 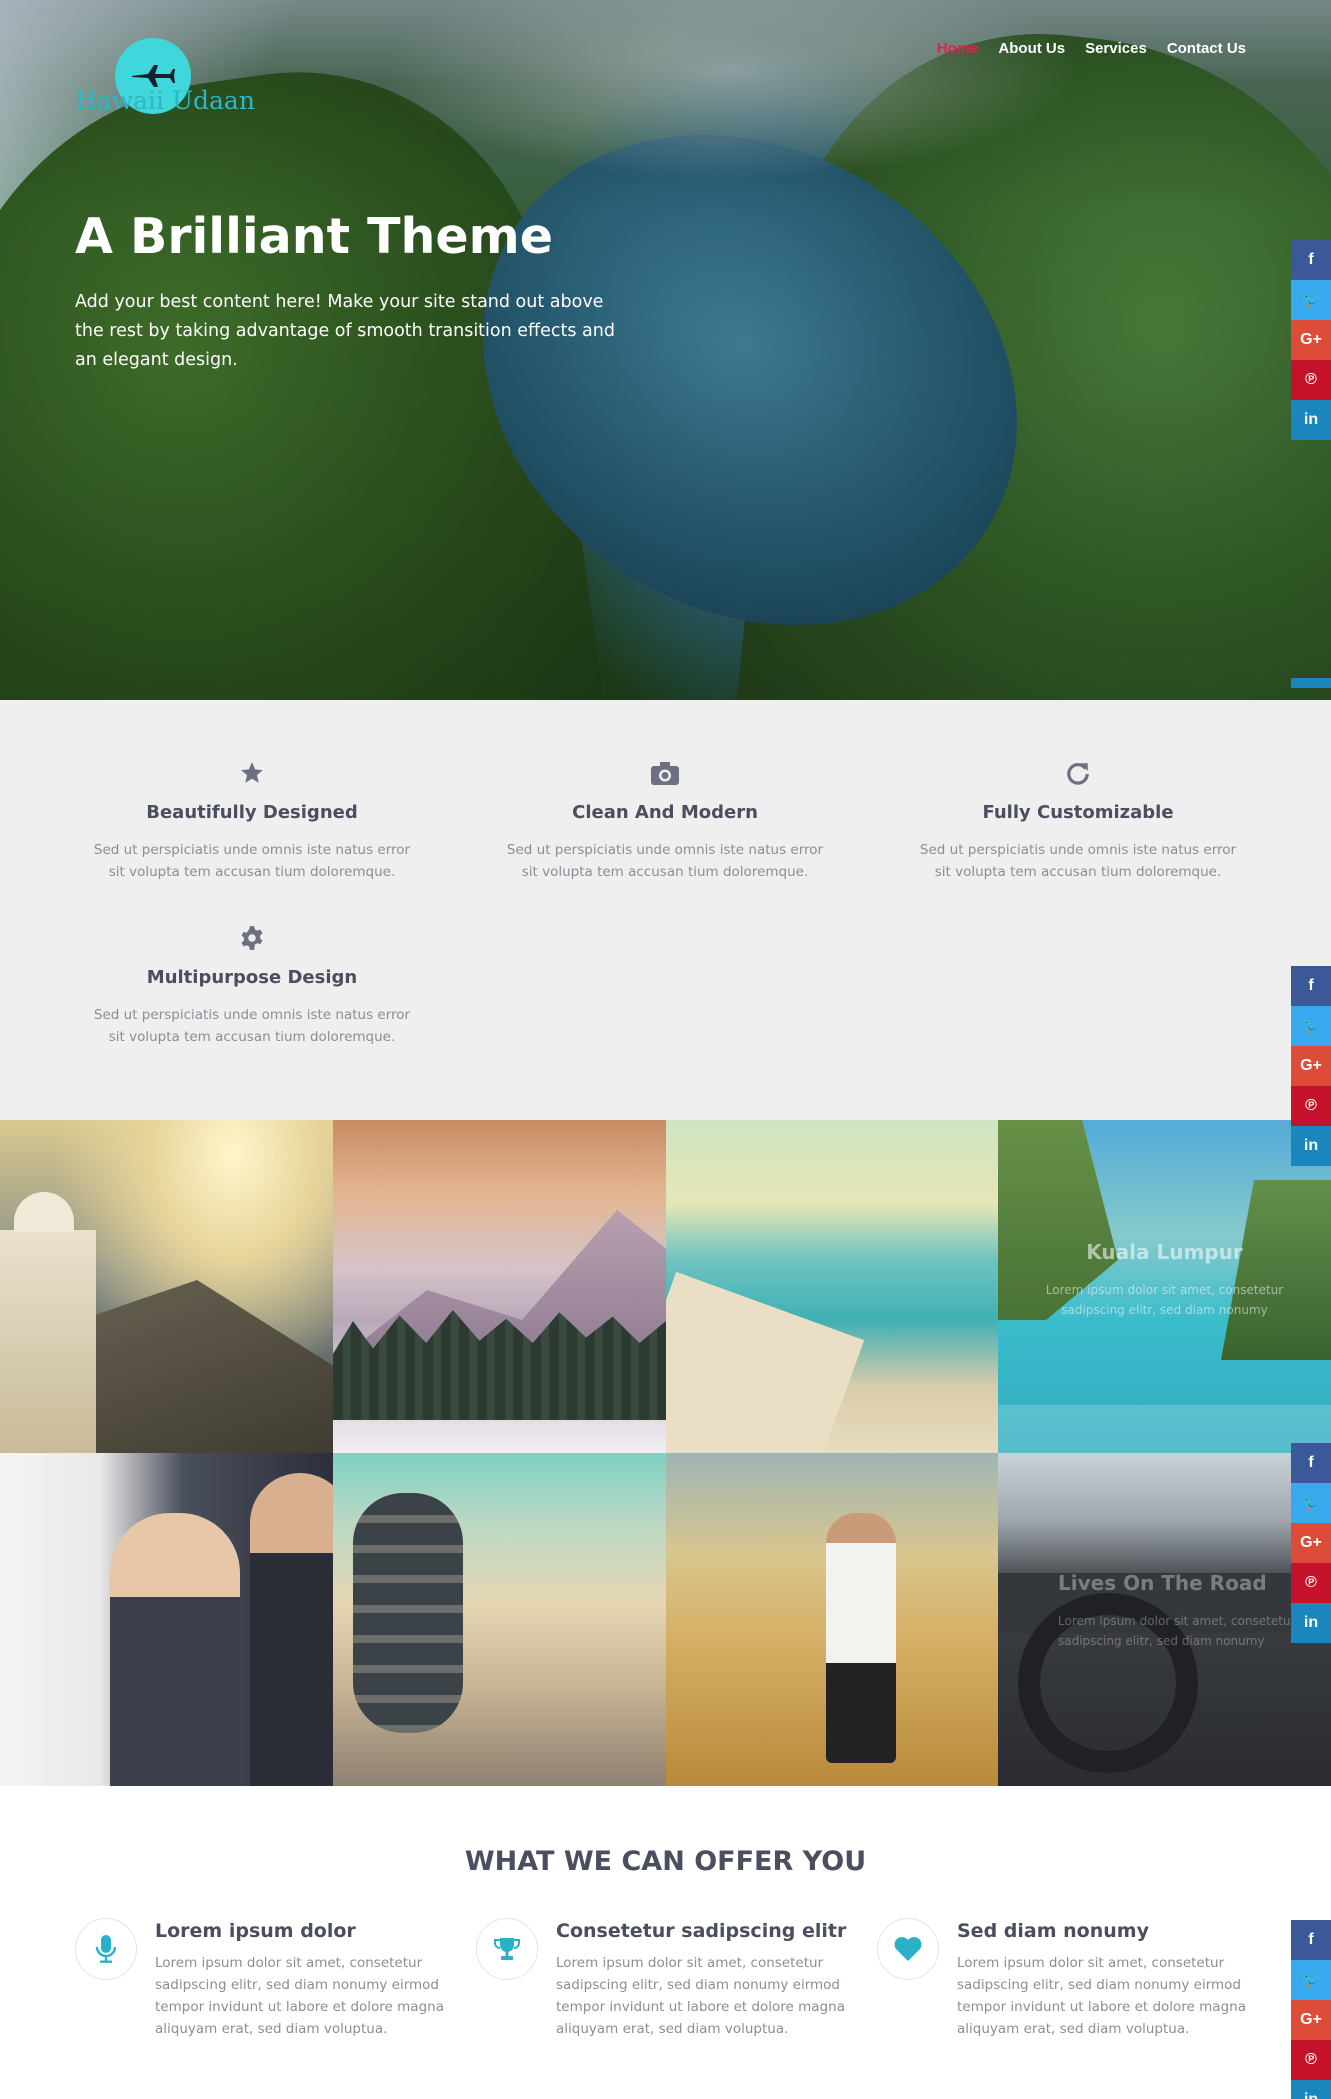 I want to click on offer-item-title: Consetetur sadipscing elitr, so click(x=701, y=1931).